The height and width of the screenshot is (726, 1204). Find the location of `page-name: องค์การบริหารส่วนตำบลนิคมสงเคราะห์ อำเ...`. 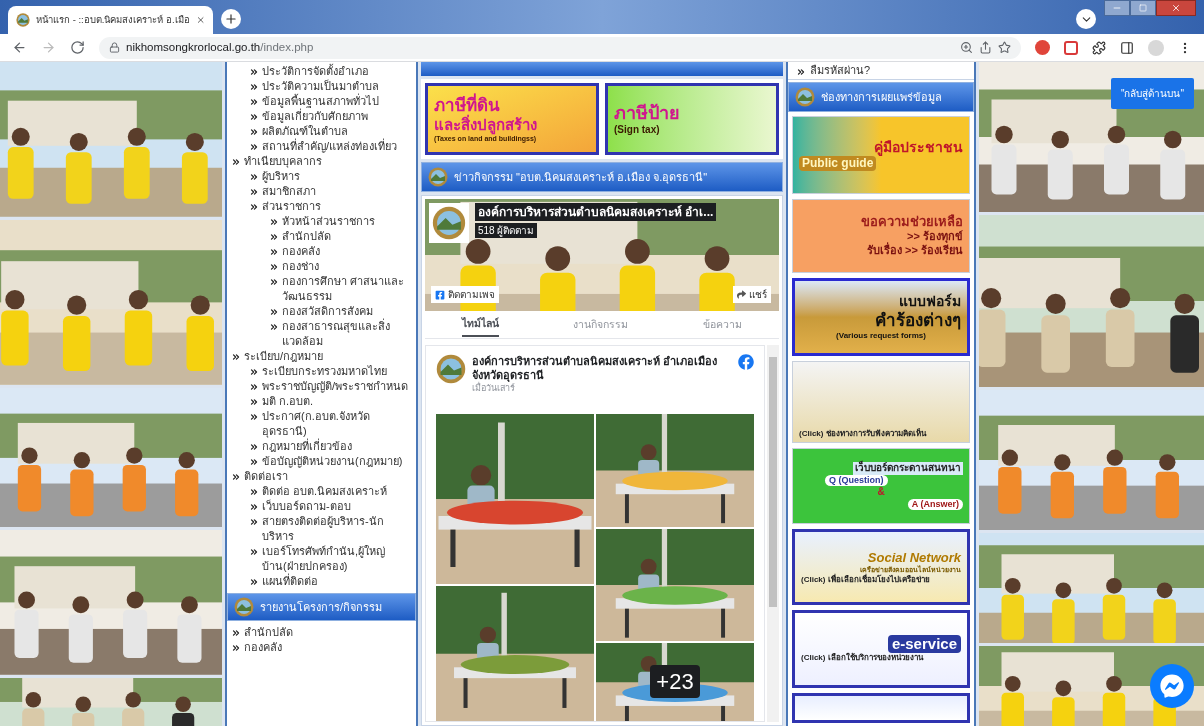

page-name: องค์การบริหารส่วนตำบลนิคมสงเคราะห์ อำเ... is located at coordinates (596, 212).